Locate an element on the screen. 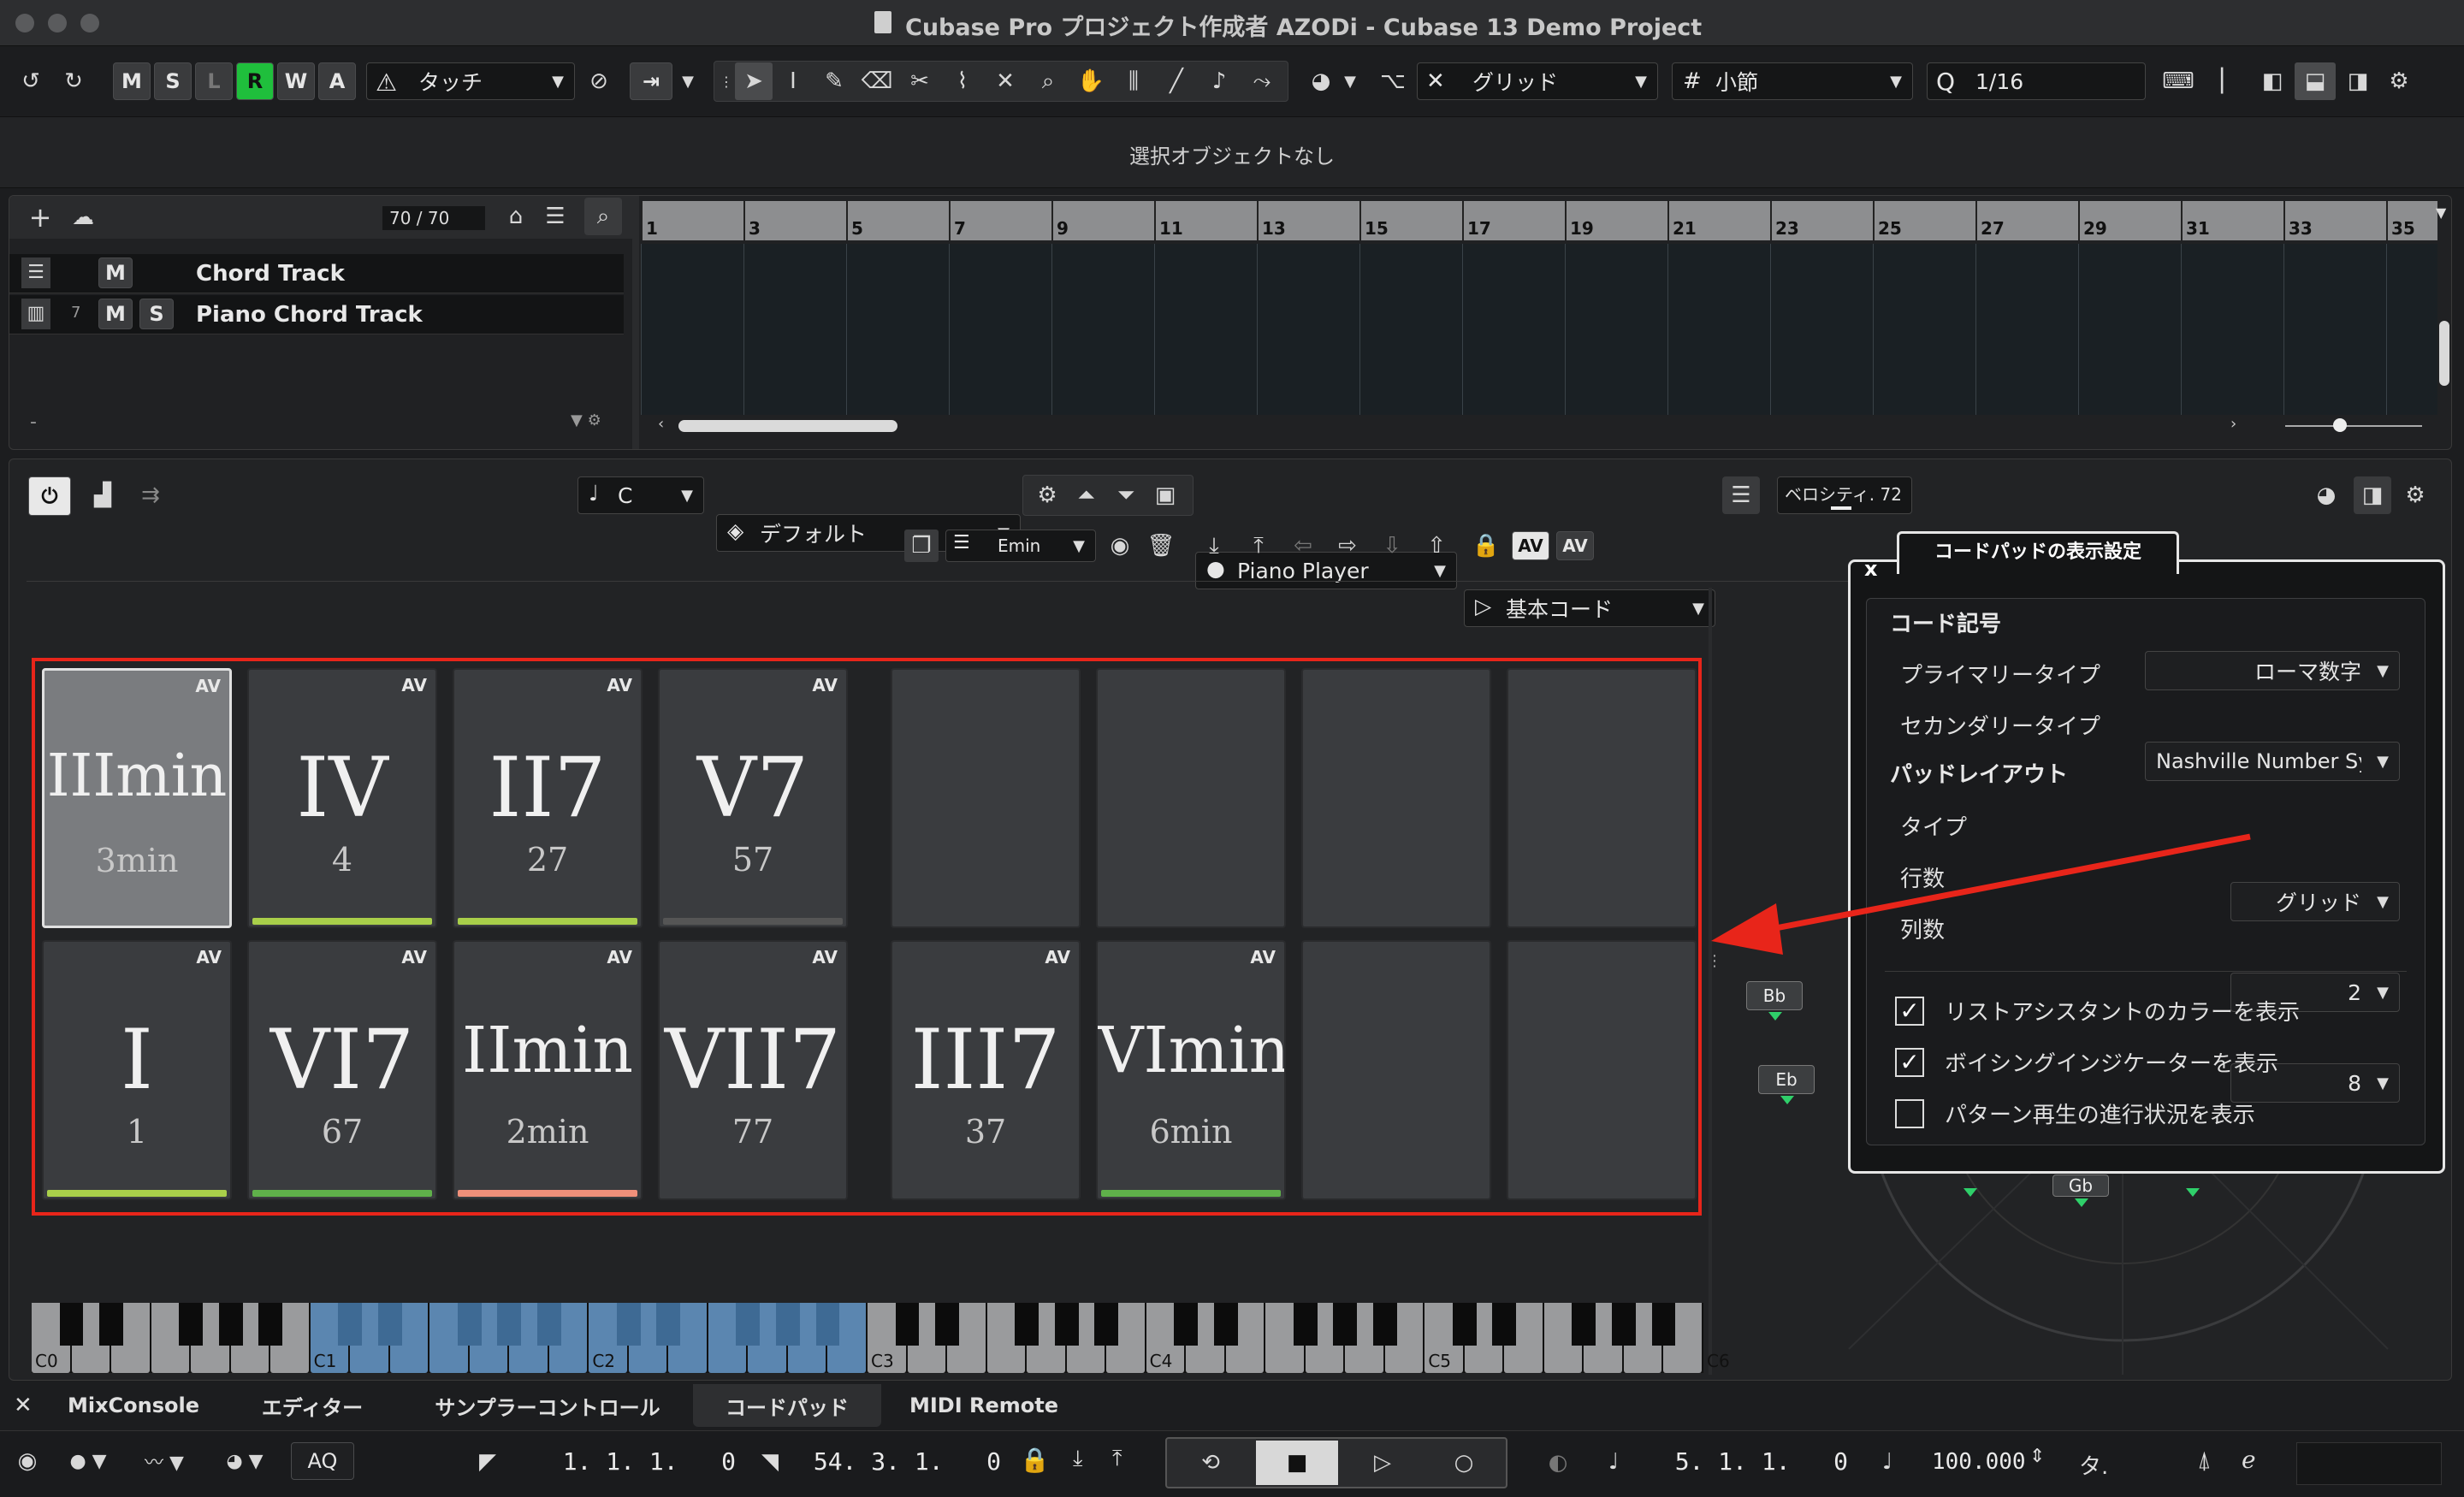  undo-icon: ↺ is located at coordinates (31, 81).